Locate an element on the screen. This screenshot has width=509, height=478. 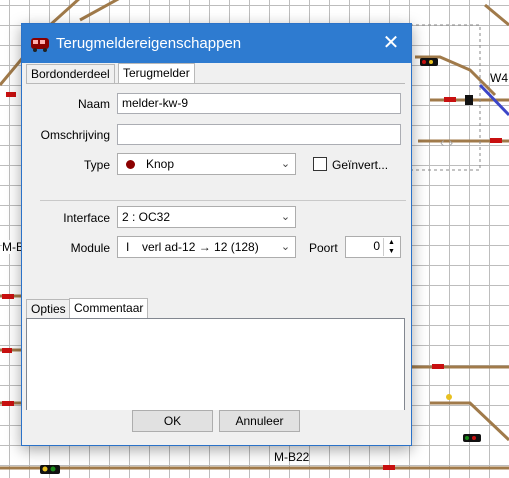
type-label: Type is located at coordinates (96, 165).